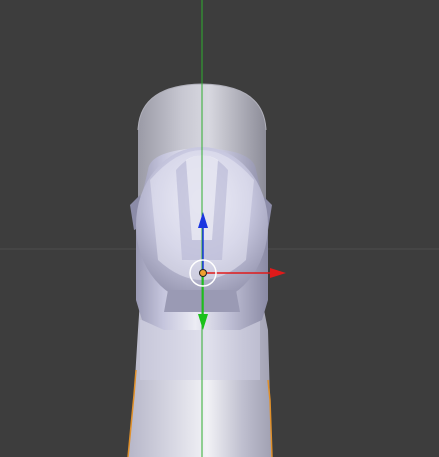 Image resolution: width=439 pixels, height=457 pixels. I want to click on gizmo-x-arrow-icon, so click(278, 273).